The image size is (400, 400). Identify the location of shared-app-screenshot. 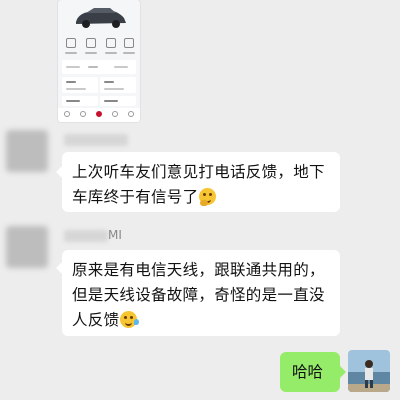
(99, 61).